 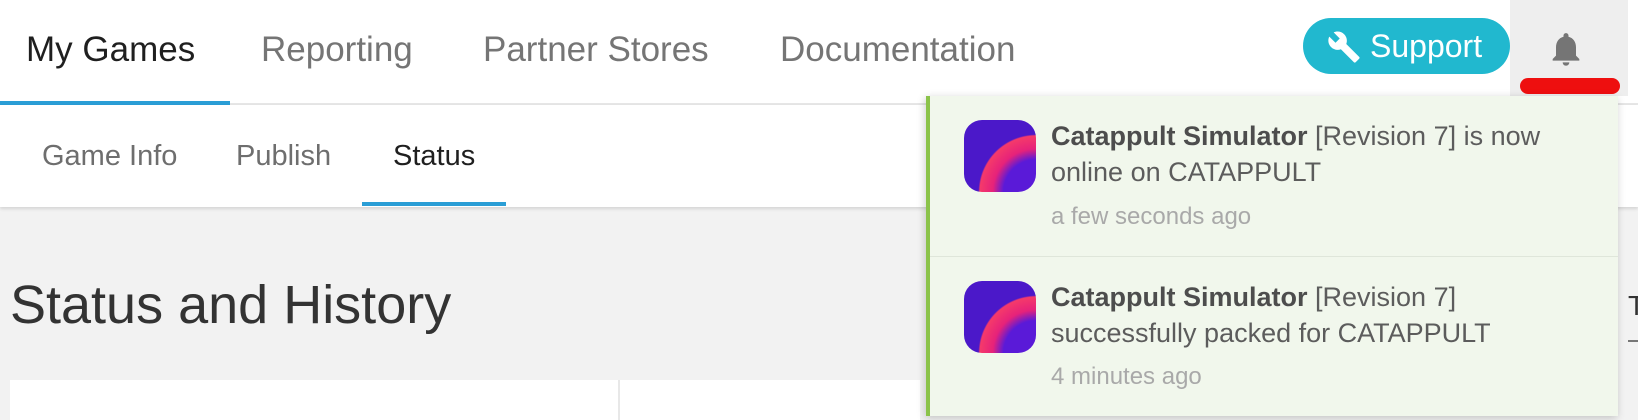 I want to click on notification-time: a few seconds ago, so click(x=1151, y=216).